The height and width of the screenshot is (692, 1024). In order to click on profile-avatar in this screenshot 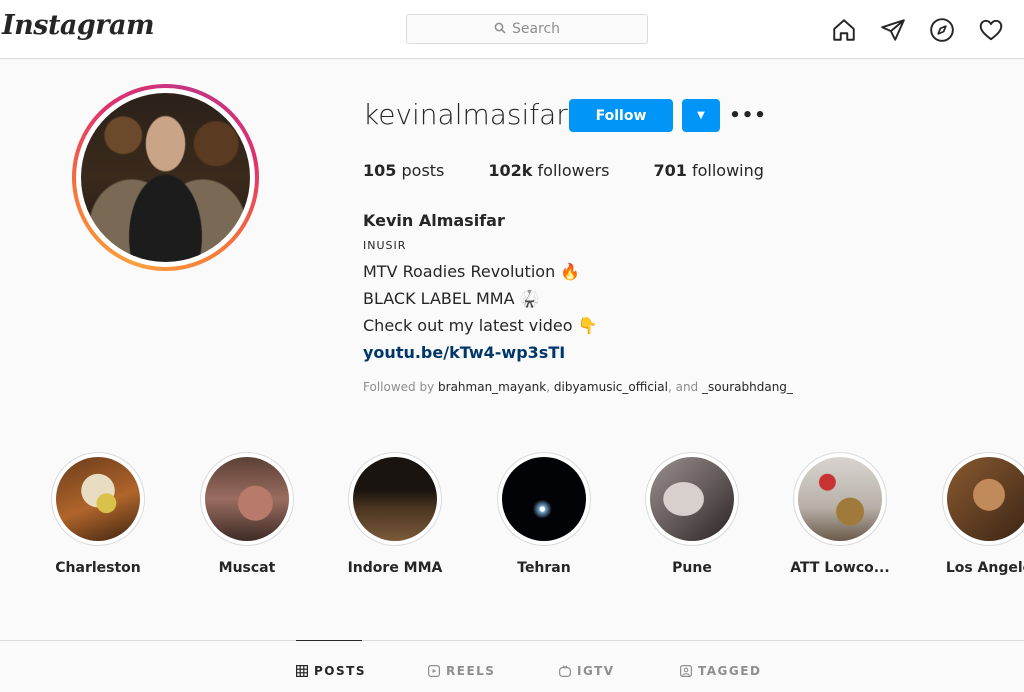, I will do `click(165, 177)`.